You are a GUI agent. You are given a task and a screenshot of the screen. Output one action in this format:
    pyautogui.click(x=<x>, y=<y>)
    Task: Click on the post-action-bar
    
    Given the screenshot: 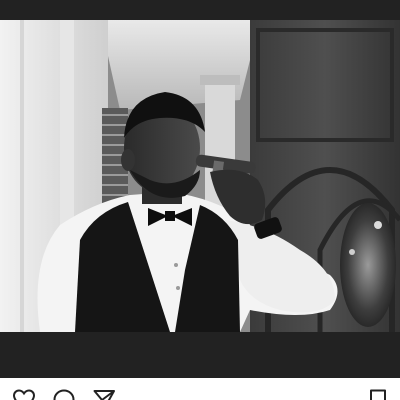 What is the action you would take?
    pyautogui.click(x=200, y=391)
    